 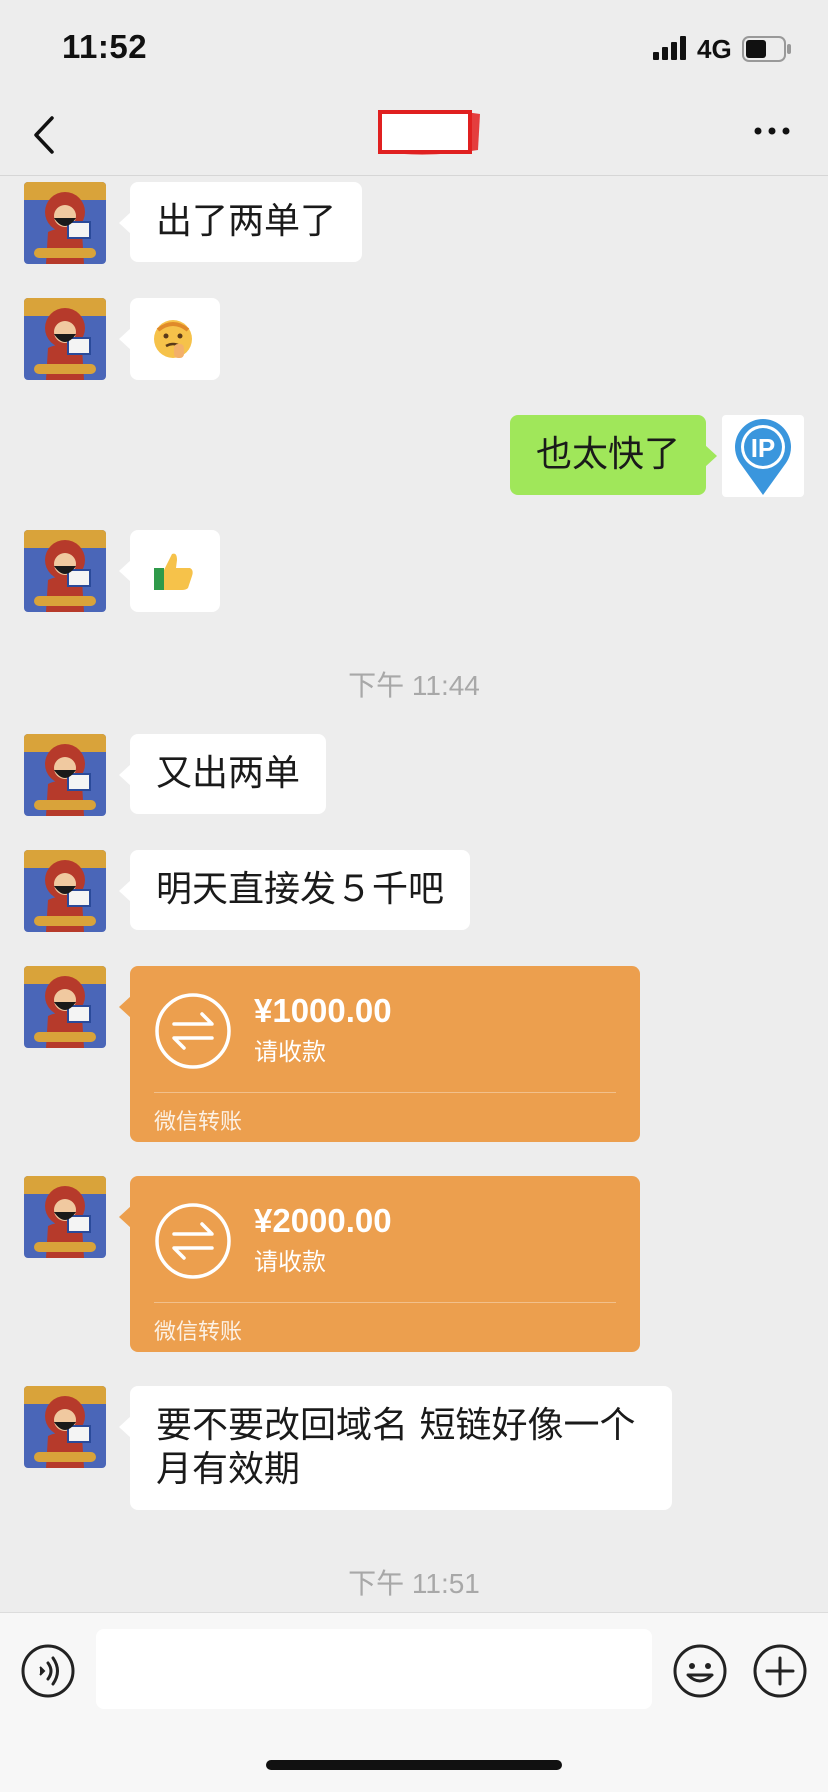 What do you see at coordinates (714, 49) in the screenshot?
I see `network-type: 4G` at bounding box center [714, 49].